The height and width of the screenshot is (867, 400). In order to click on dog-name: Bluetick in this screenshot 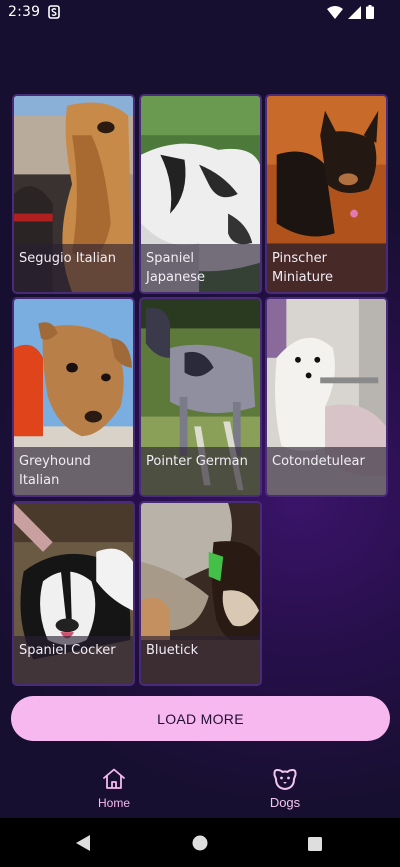, I will do `click(200, 660)`.